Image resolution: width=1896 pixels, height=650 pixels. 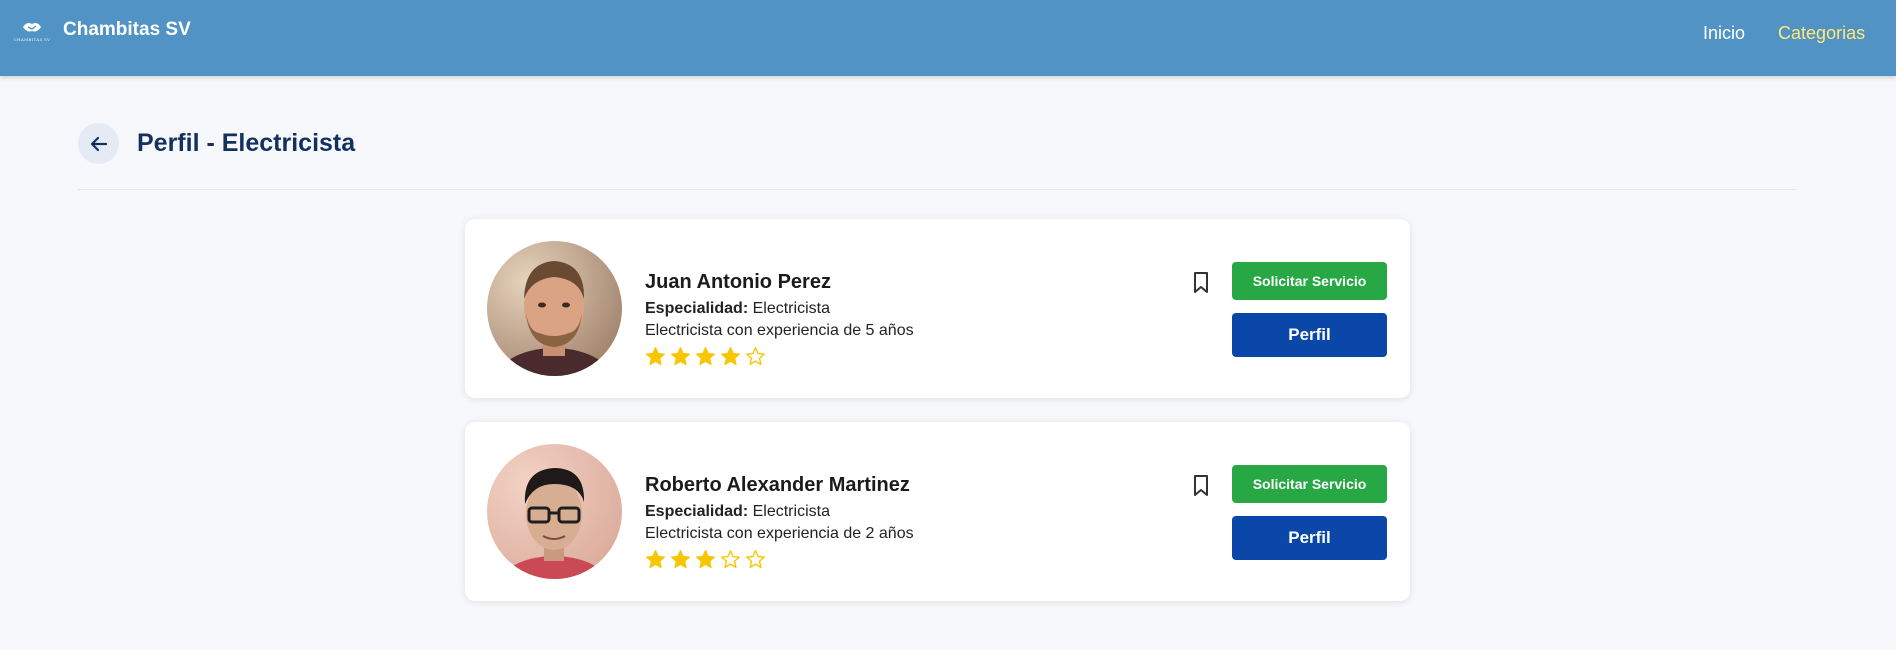 What do you see at coordinates (777, 485) in the screenshot?
I see `provider-name: Roberto Alexander Martinez` at bounding box center [777, 485].